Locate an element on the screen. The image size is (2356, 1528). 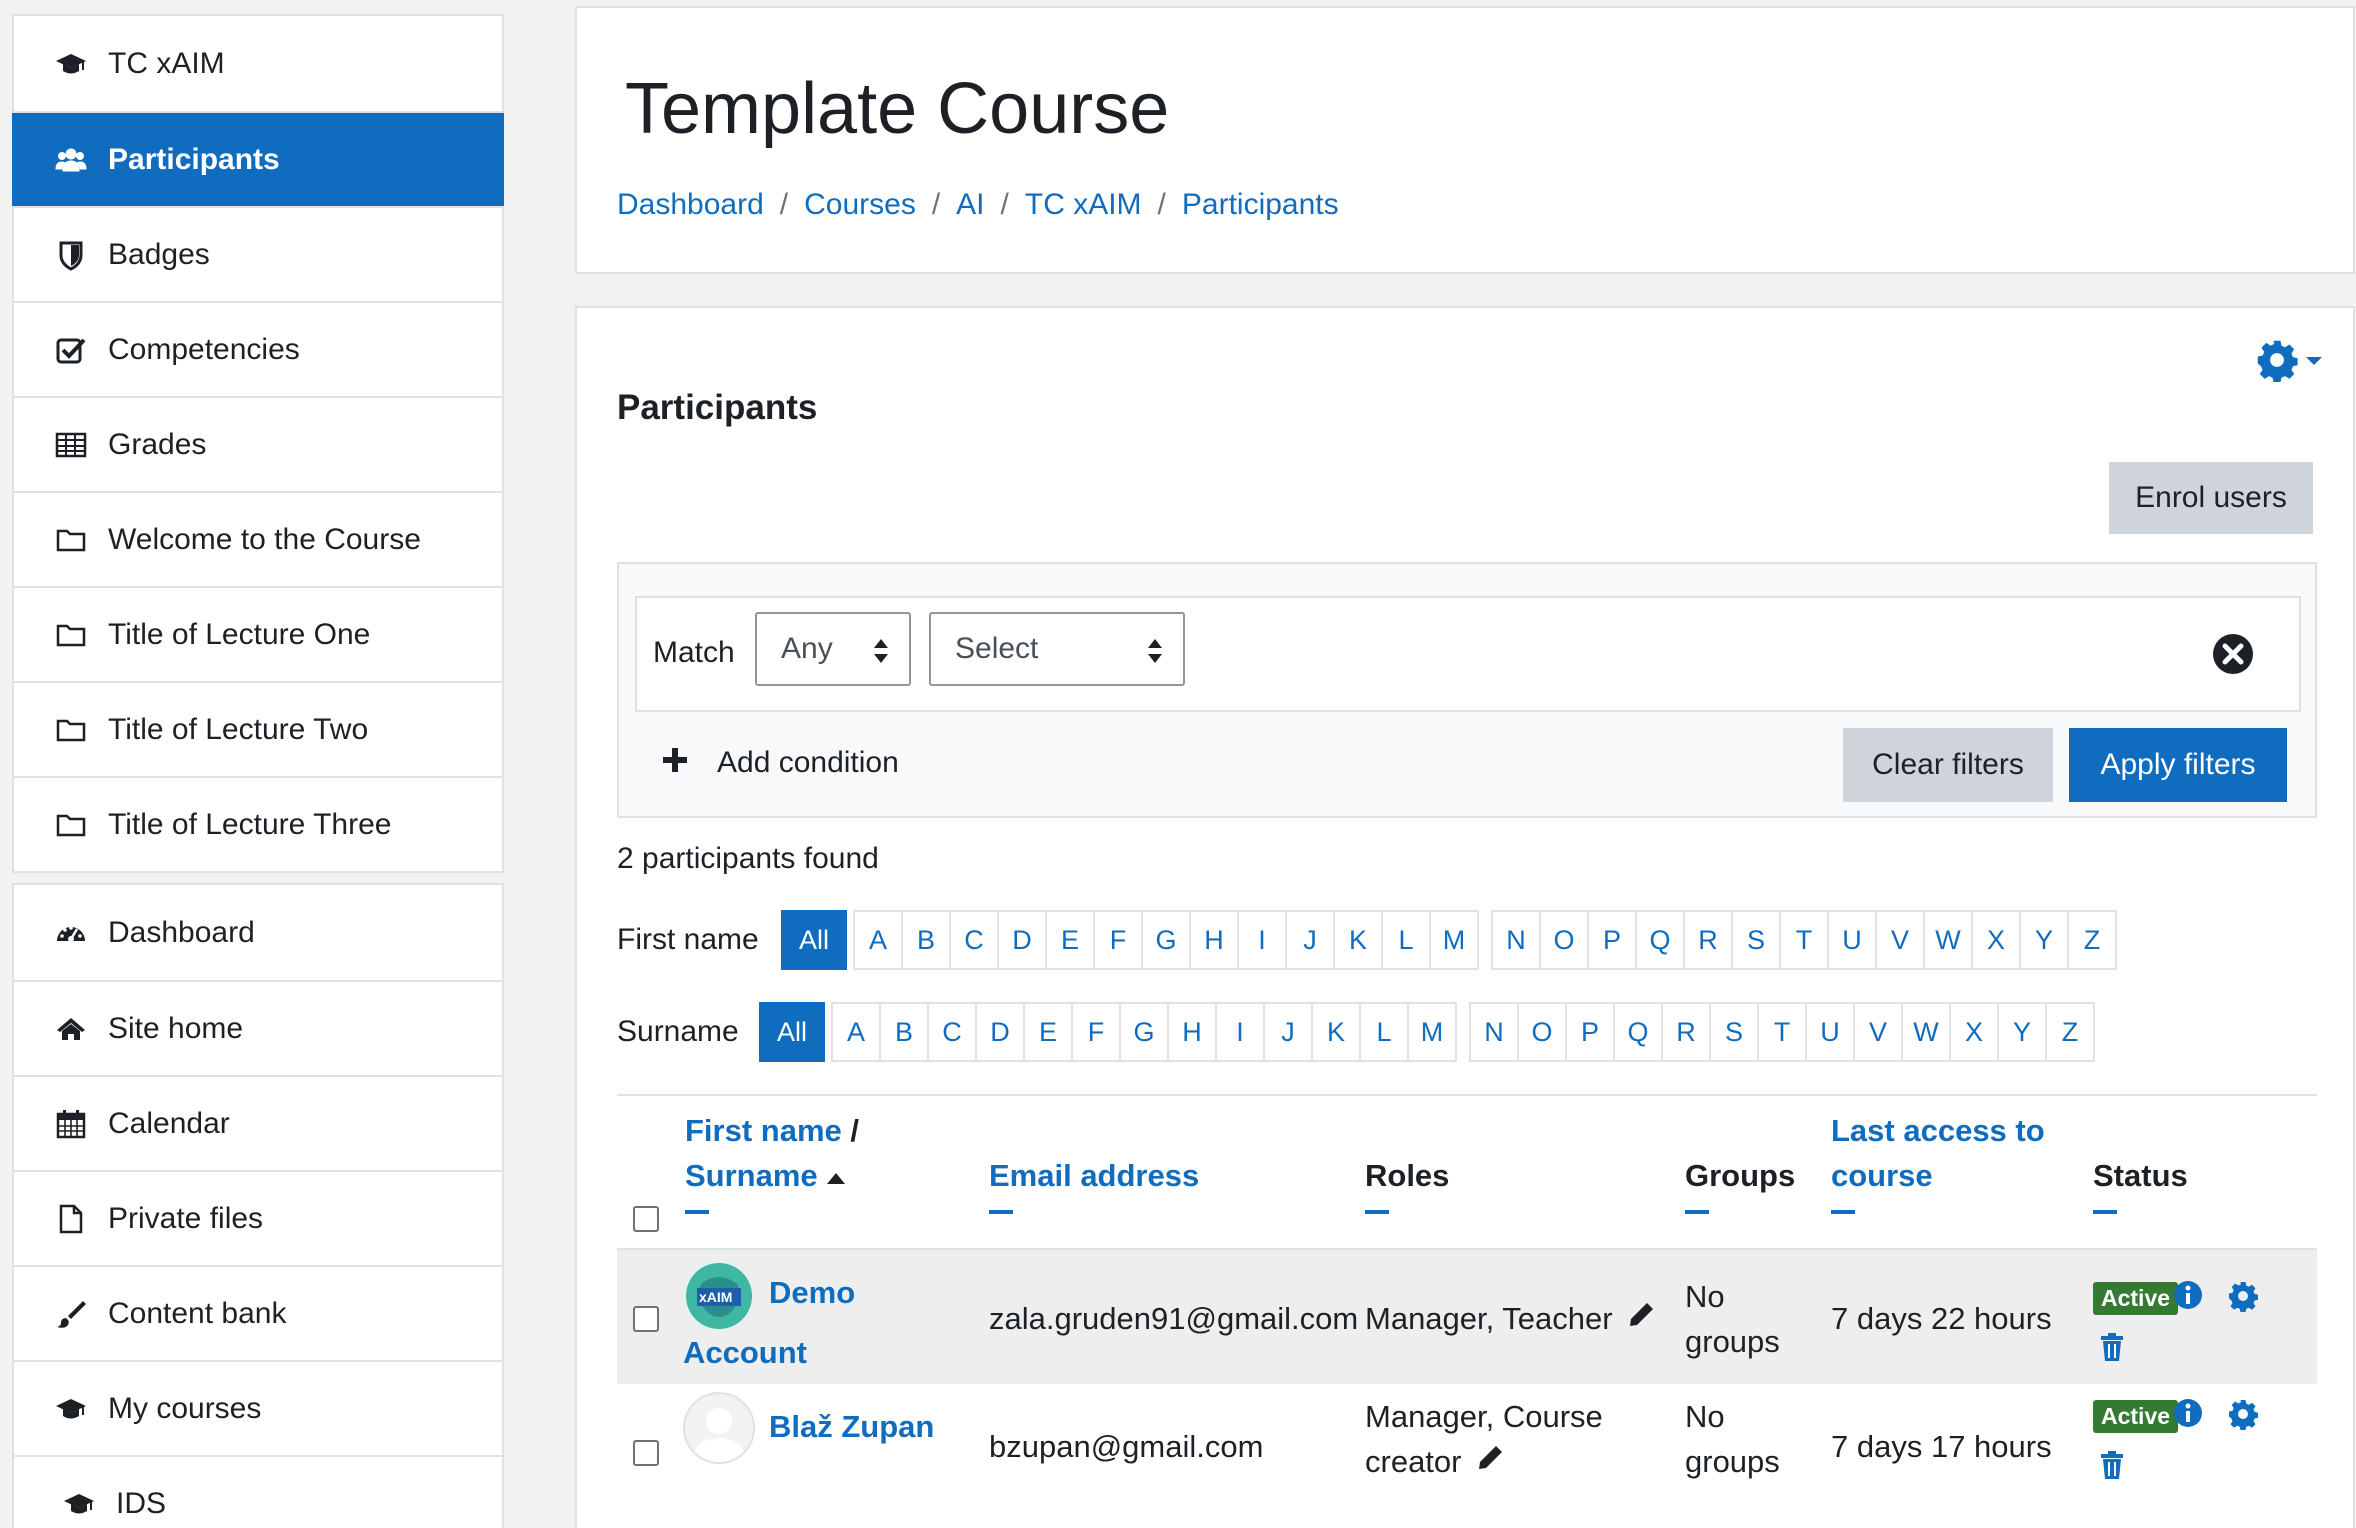
initial-letter: Y is located at coordinates (2044, 940).